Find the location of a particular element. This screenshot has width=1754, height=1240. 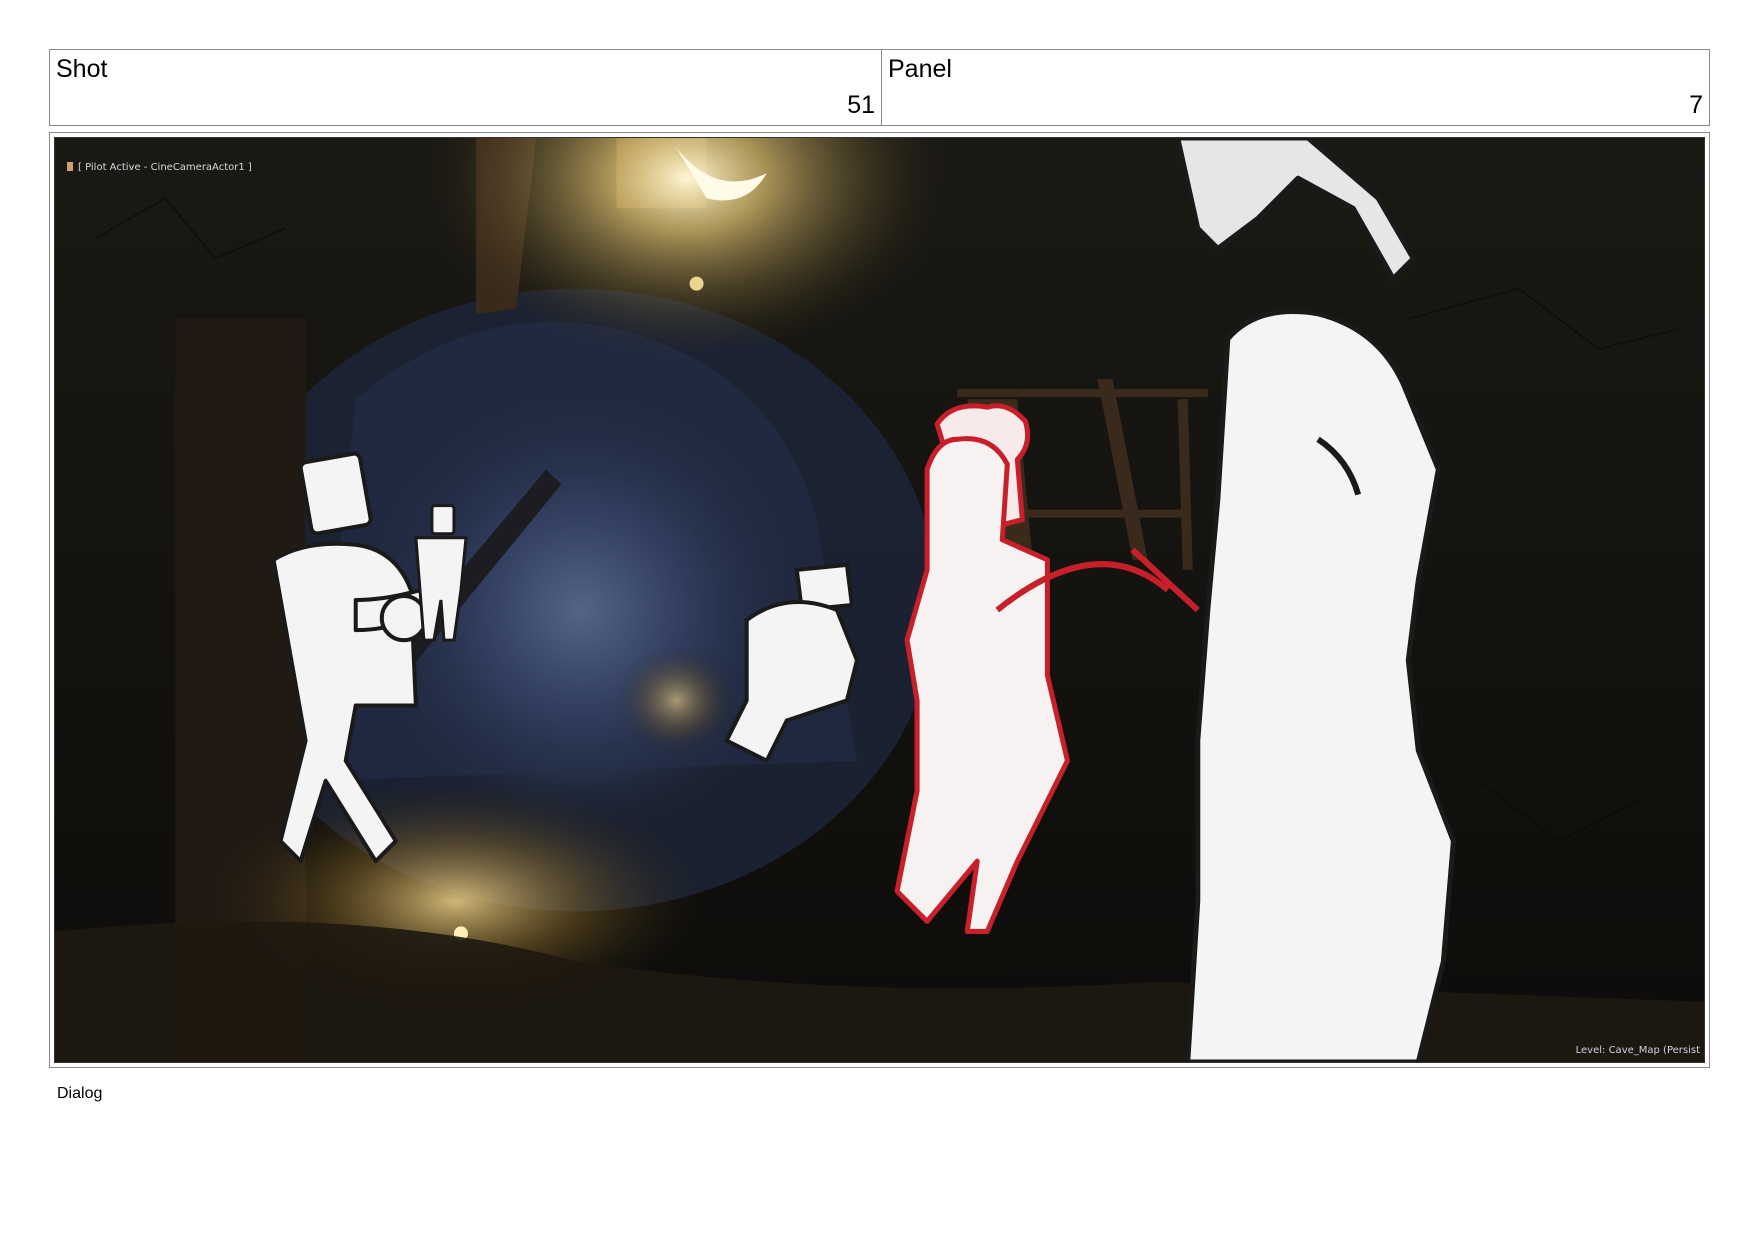

shot-number: 51 is located at coordinates (861, 105).